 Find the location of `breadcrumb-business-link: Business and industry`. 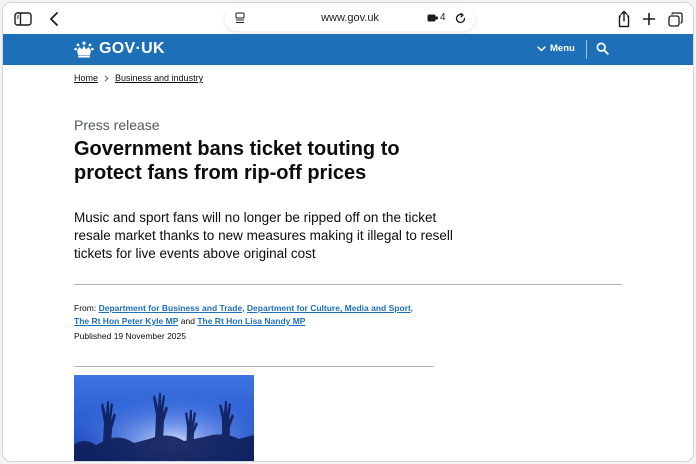

breadcrumb-business-link: Business and industry is located at coordinates (159, 78).